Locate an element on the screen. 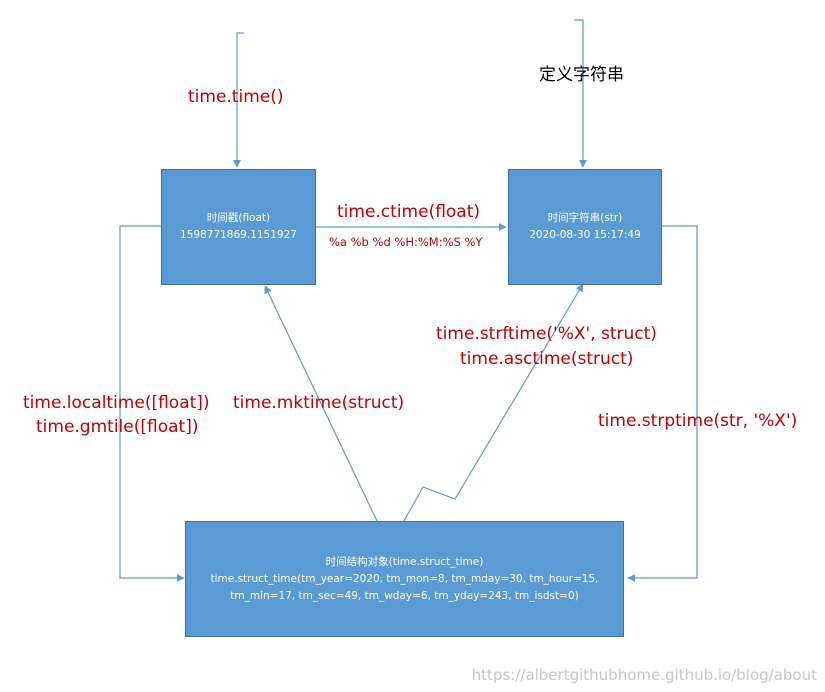 This screenshot has height=692, width=825. timestamp-value: 1598771869.1151927 is located at coordinates (238, 235).